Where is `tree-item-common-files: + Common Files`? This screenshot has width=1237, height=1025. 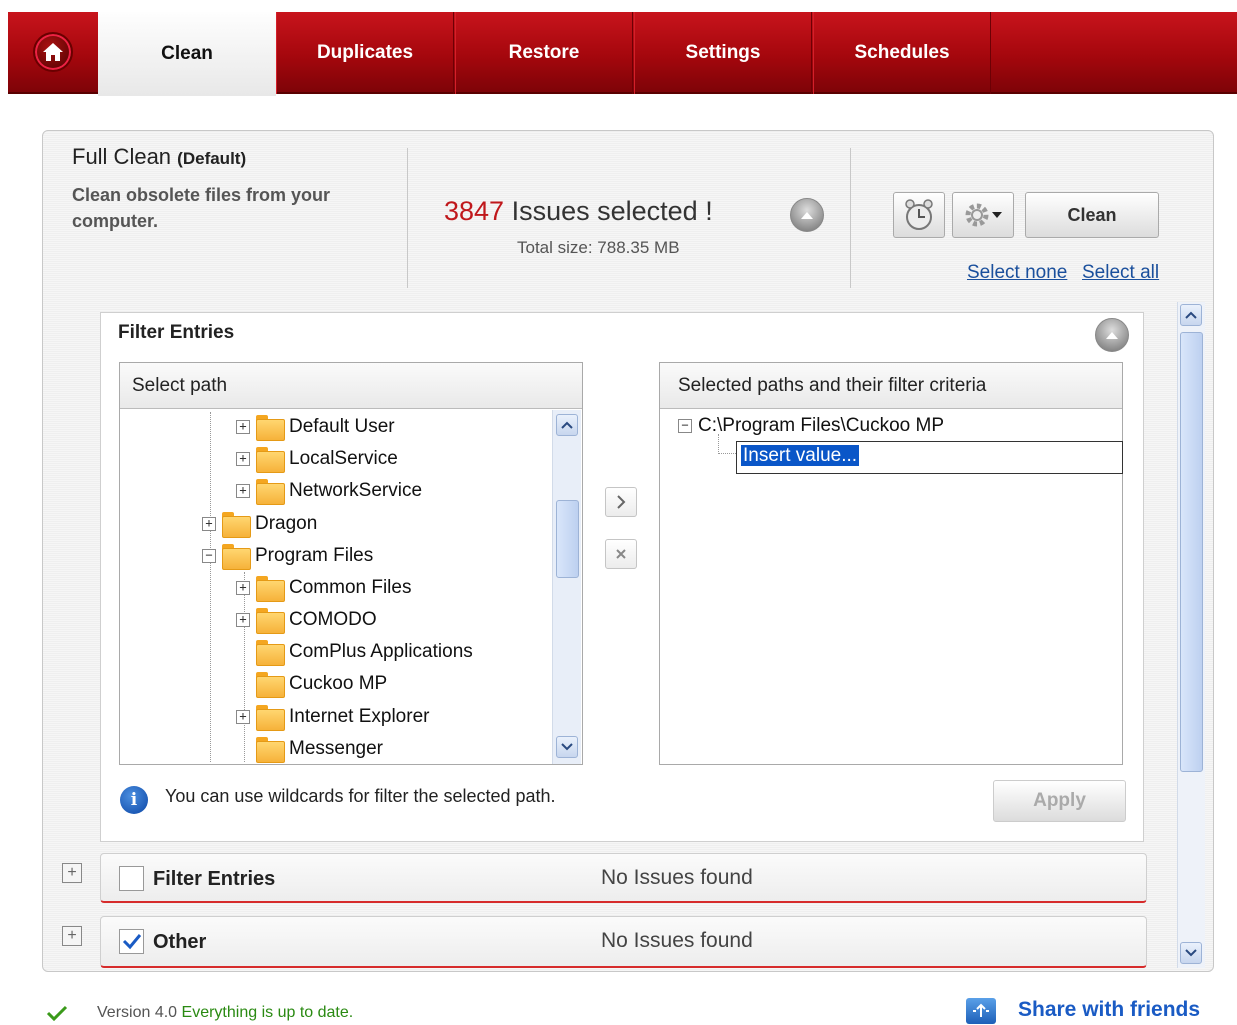 tree-item-common-files: + Common Files is located at coordinates (323, 588).